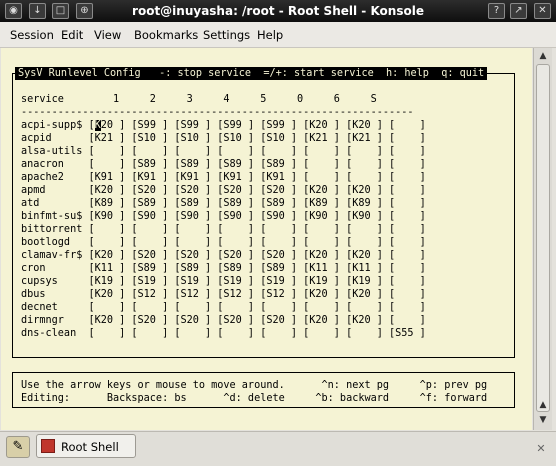  What do you see at coordinates (496, 11) in the screenshot?
I see `help-icon: ?` at bounding box center [496, 11].